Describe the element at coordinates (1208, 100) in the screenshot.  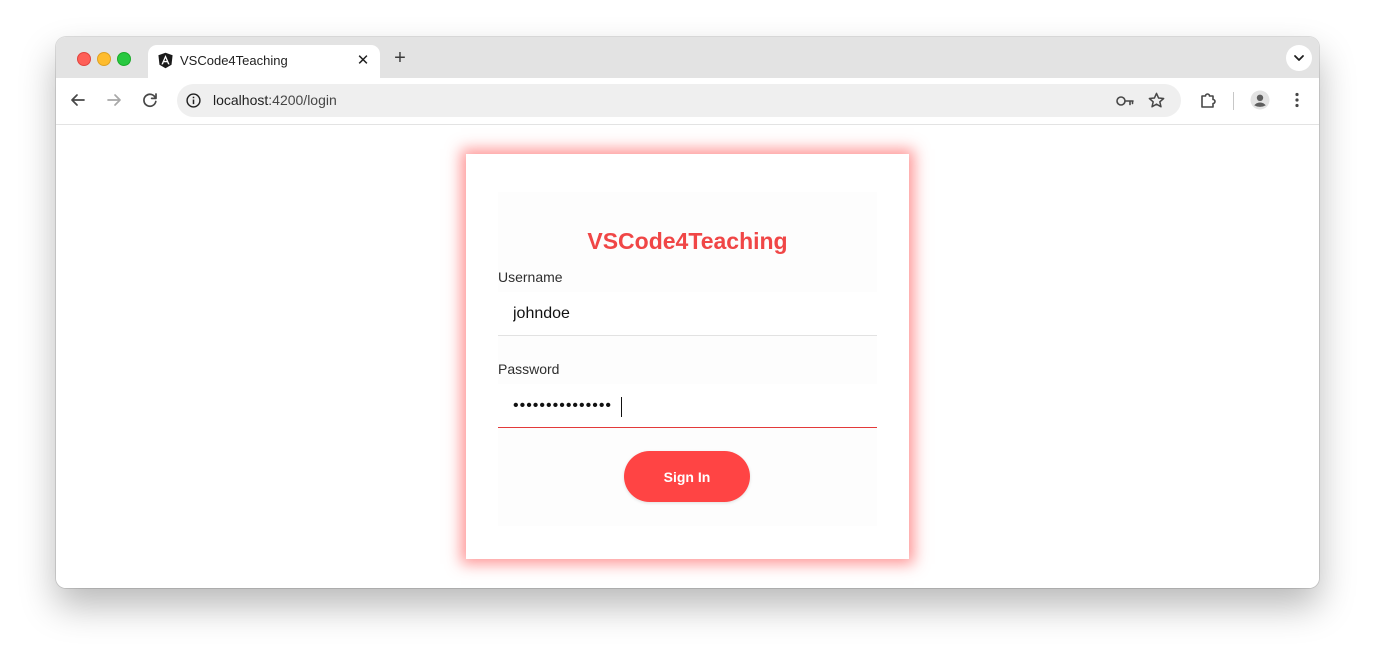
I see `extensions-icon` at that location.